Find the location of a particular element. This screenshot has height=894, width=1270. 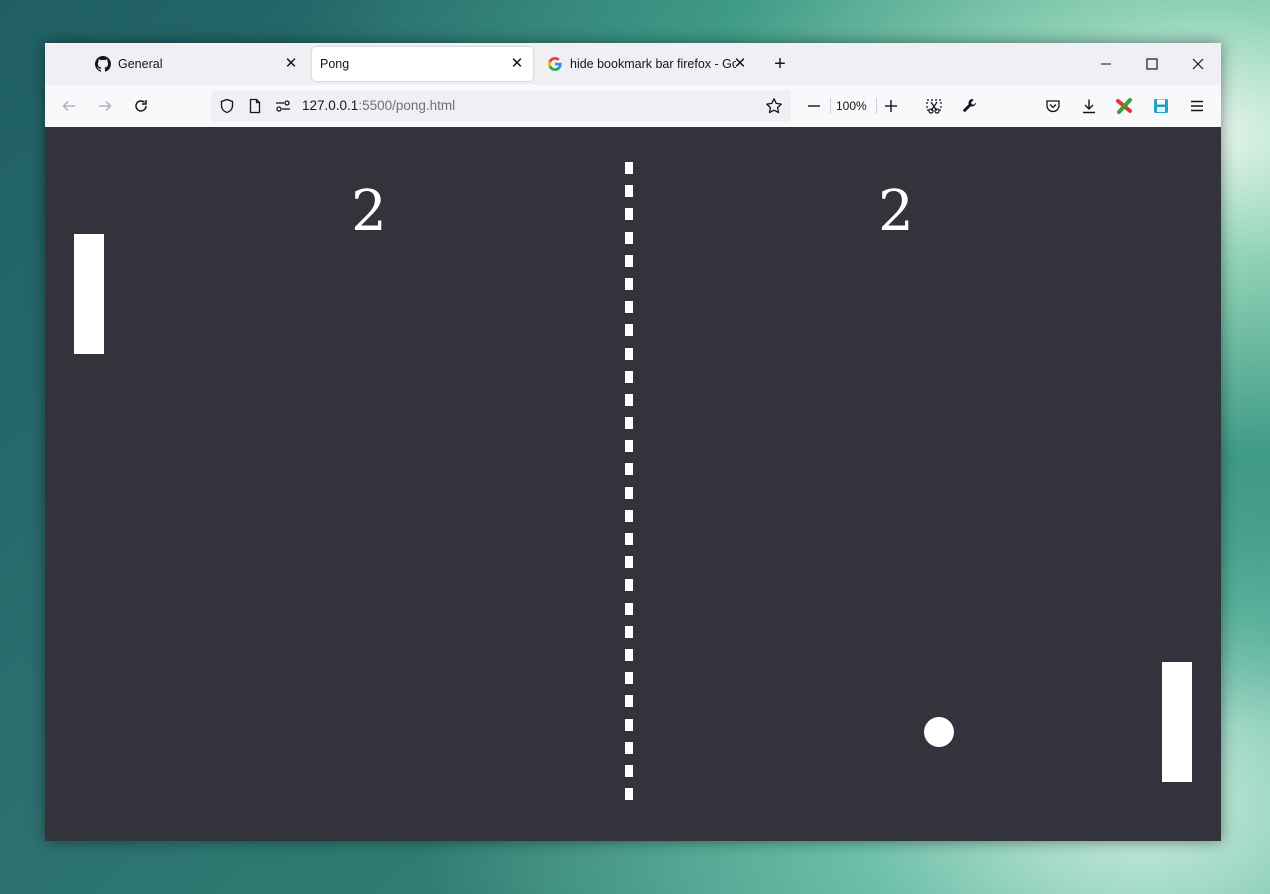

maximize-button is located at coordinates (1152, 64).